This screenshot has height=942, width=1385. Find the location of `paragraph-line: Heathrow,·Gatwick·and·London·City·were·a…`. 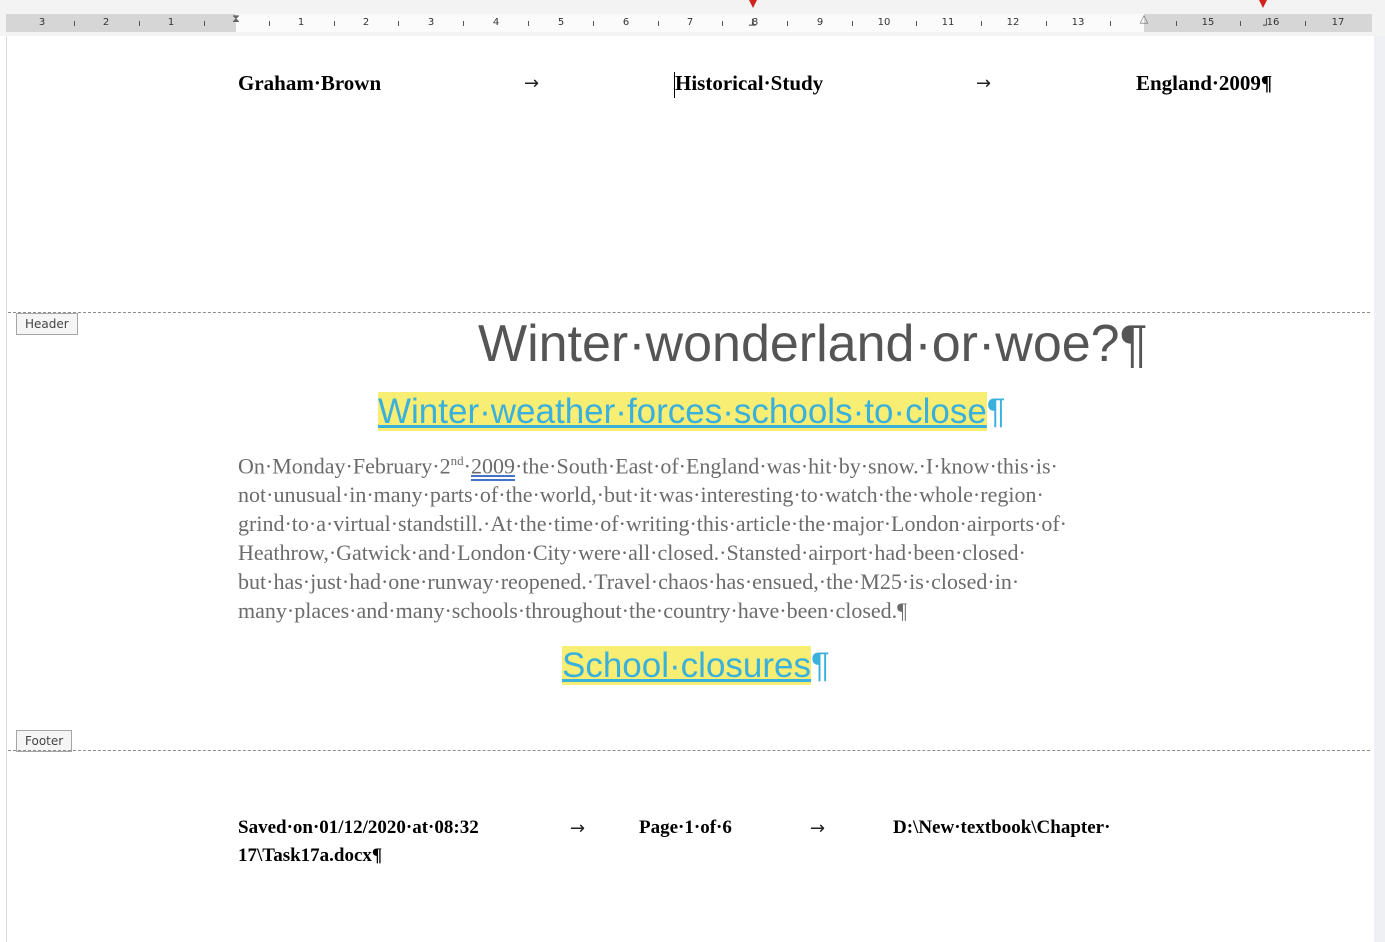

paragraph-line: Heathrow,·Gatwick·and·London·City·were·a… is located at coordinates (632, 553).